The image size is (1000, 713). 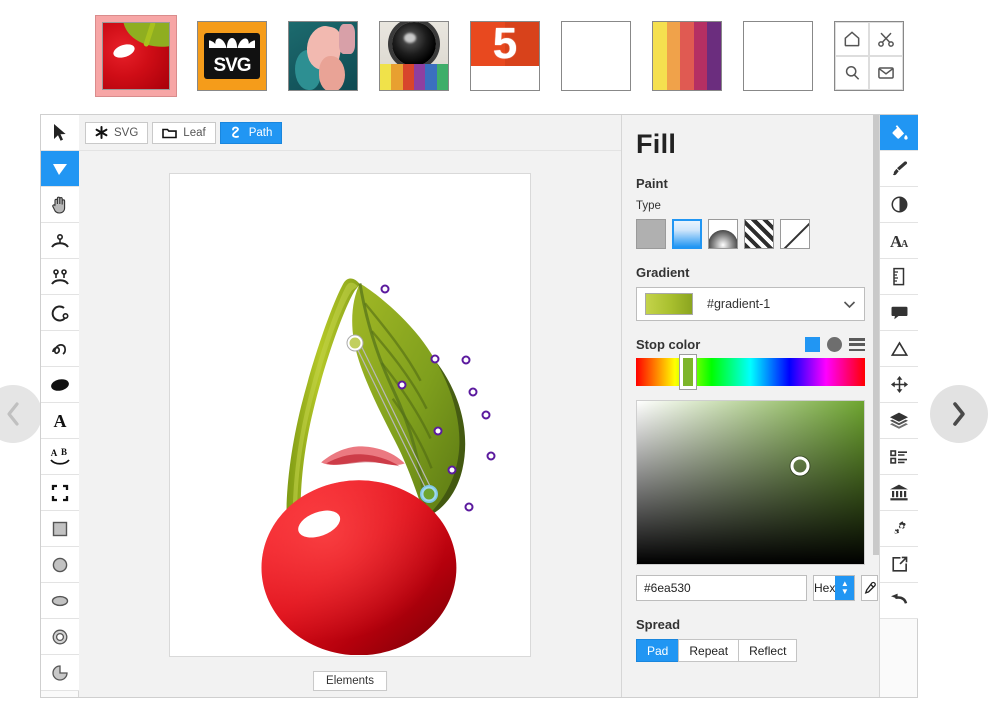 What do you see at coordinates (899, 133) in the screenshot?
I see `fill-panel-button` at bounding box center [899, 133].